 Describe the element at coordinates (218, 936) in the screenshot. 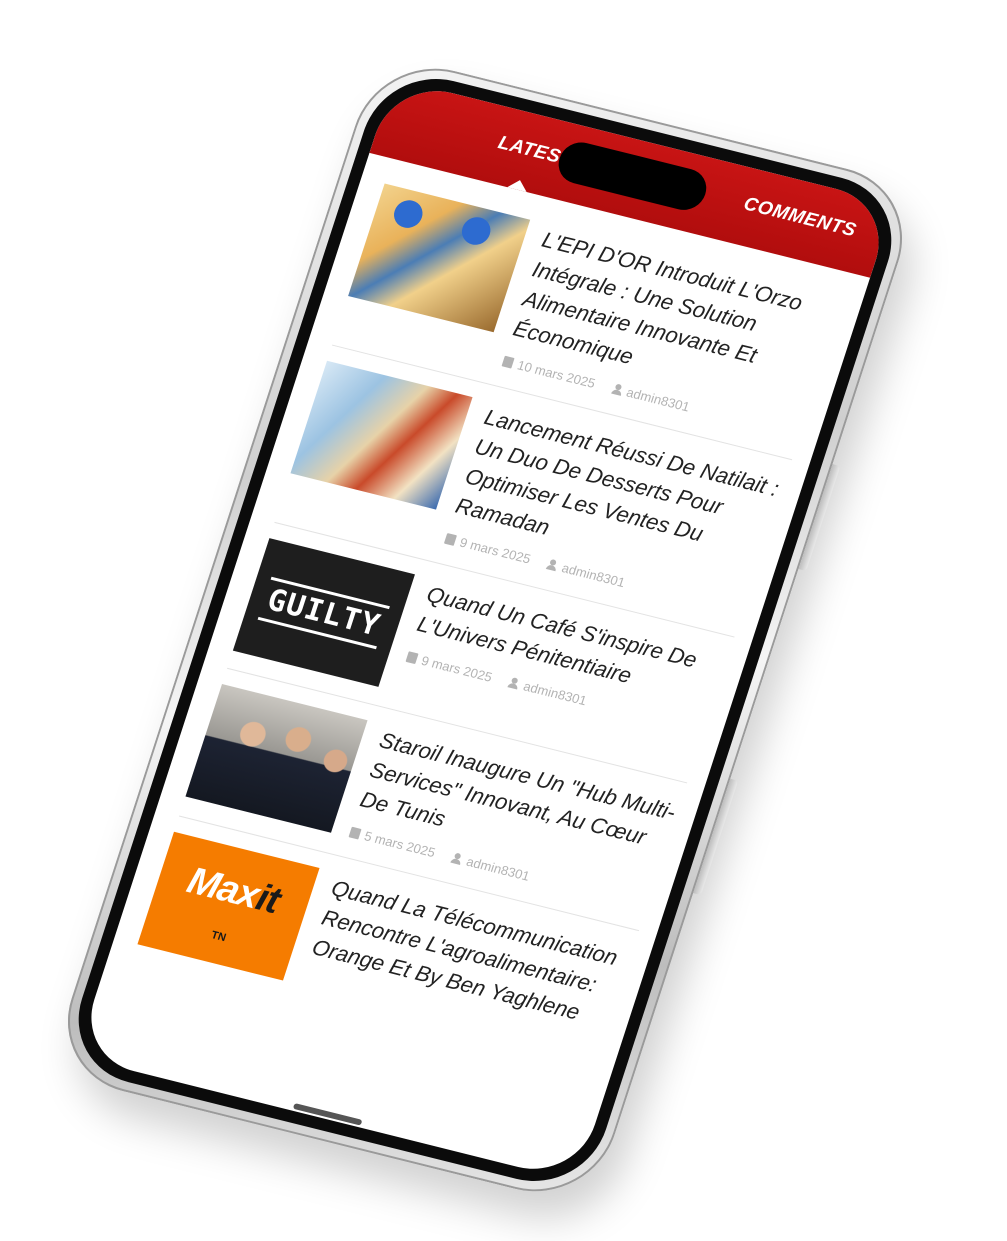

I see `maxit-logo-sub: TN` at that location.